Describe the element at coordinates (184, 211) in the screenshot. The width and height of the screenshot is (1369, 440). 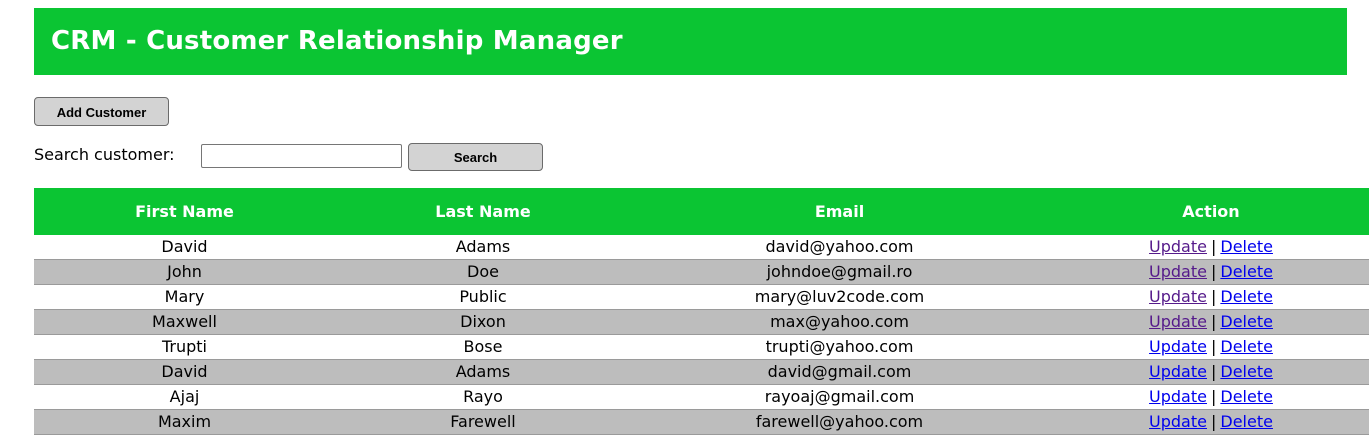
I see `column-header-first-name: First Name` at that location.